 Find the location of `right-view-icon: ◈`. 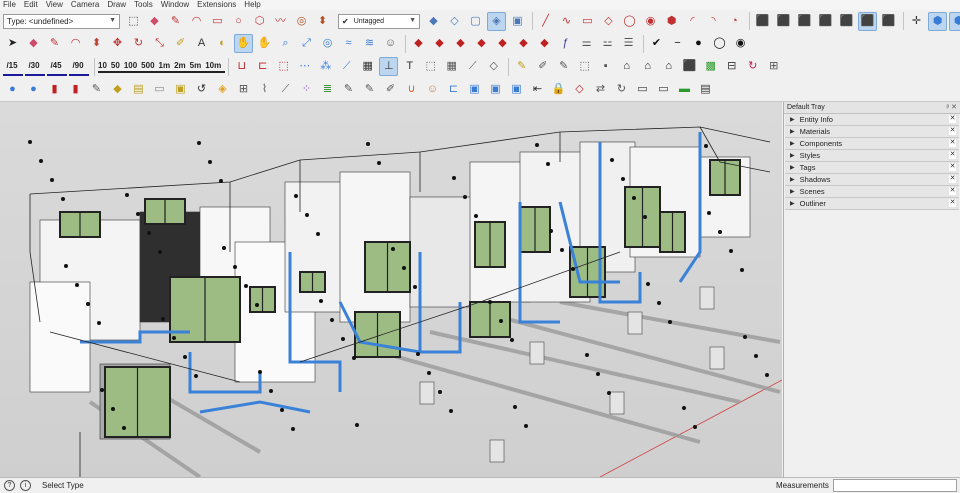

right-view-icon: ◈ is located at coordinates (496, 21).